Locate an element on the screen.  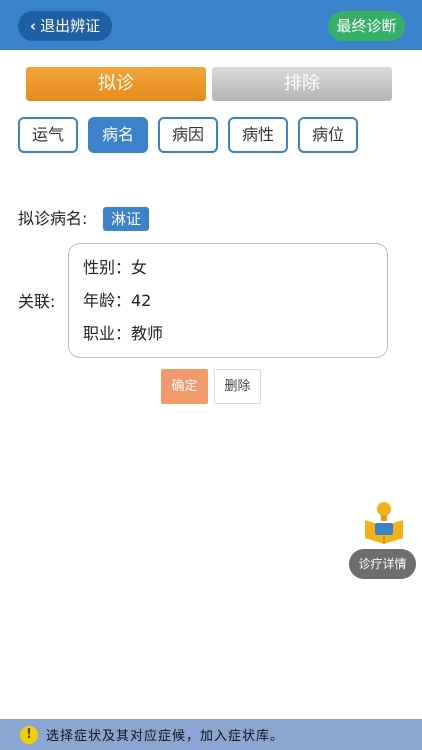
subtab-yunqi: 运气 is located at coordinates (48, 135).